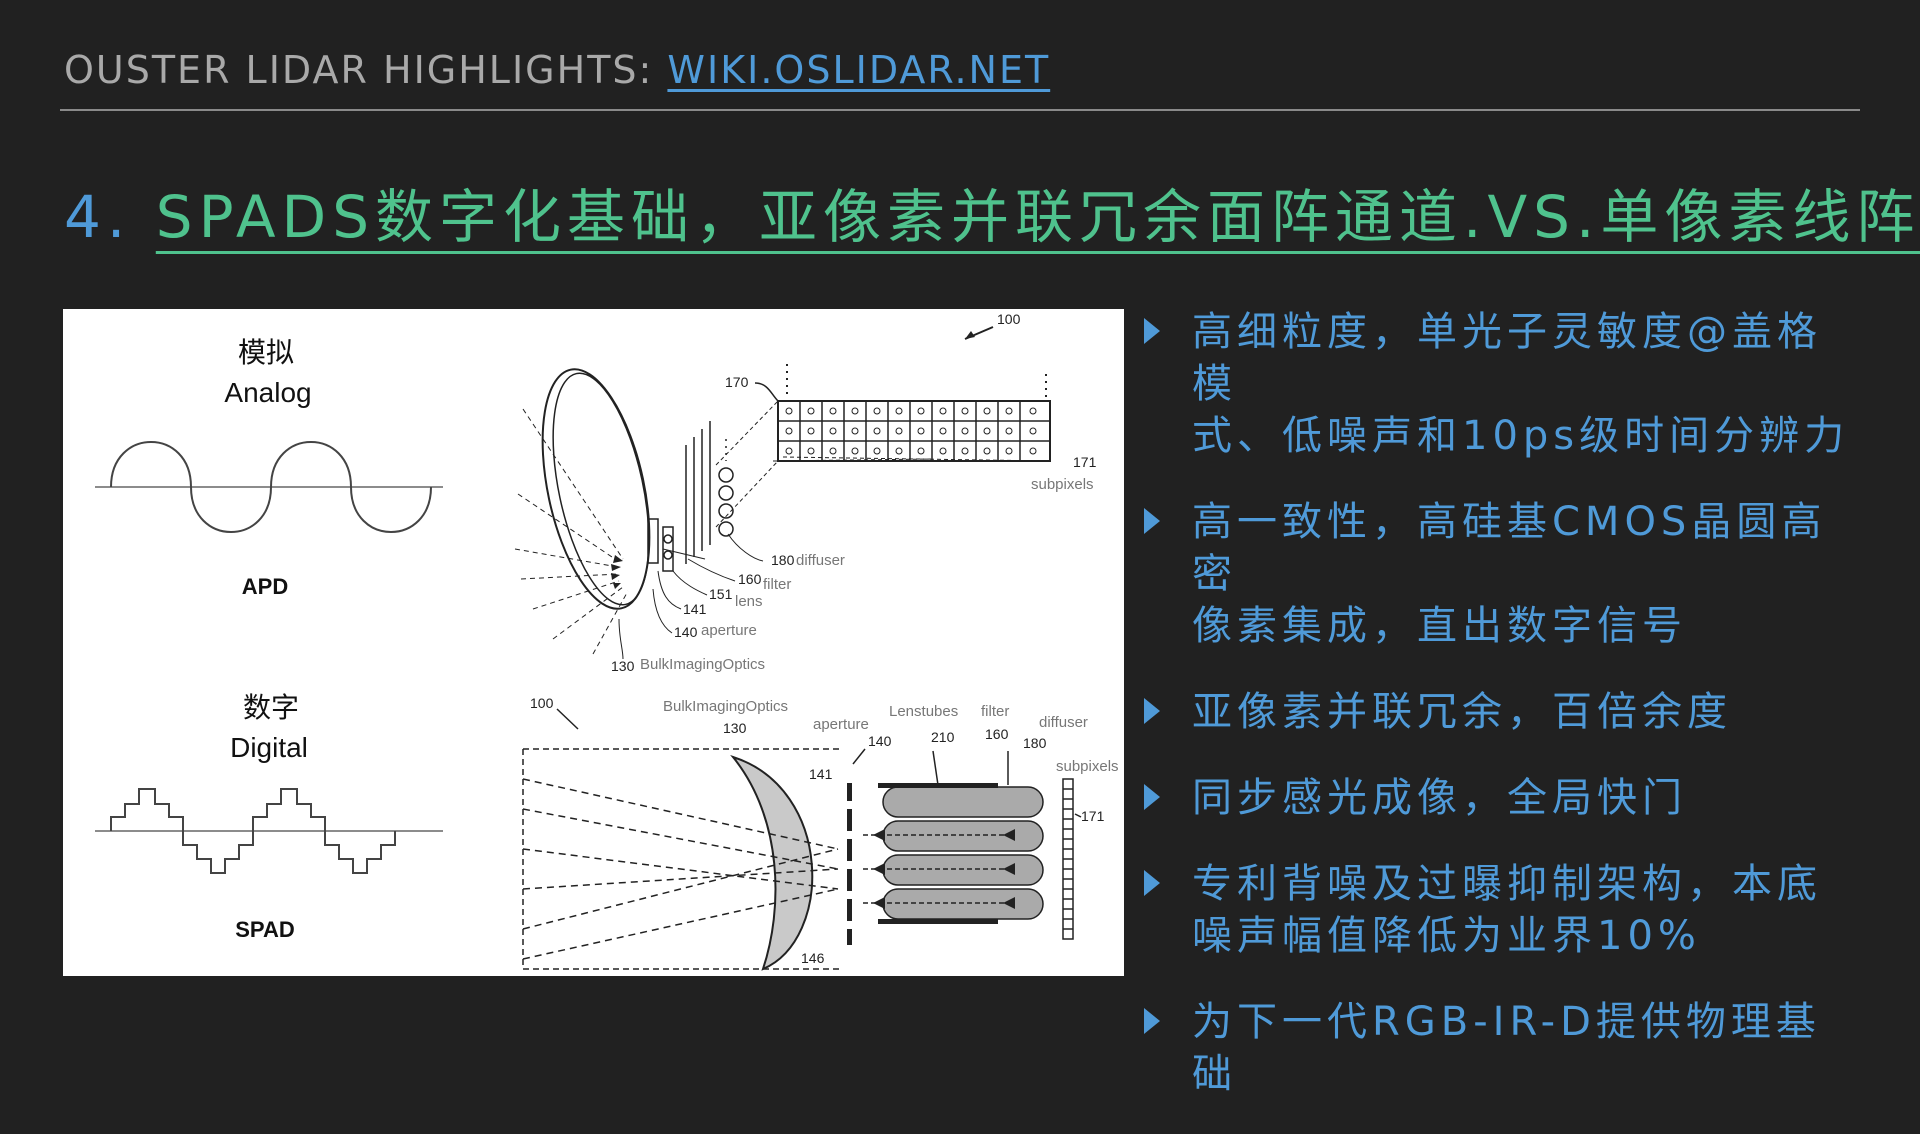  I want to click on bullet-line: 同步感光成像，全局快门, so click(1439, 798).